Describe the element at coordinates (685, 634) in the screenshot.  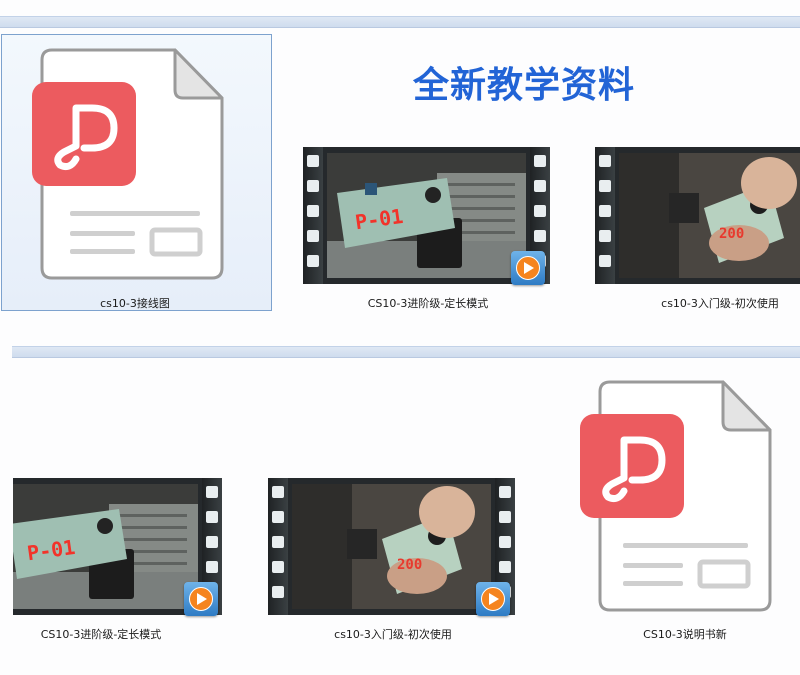
I see `file-label: CS10-3说明书新` at that location.